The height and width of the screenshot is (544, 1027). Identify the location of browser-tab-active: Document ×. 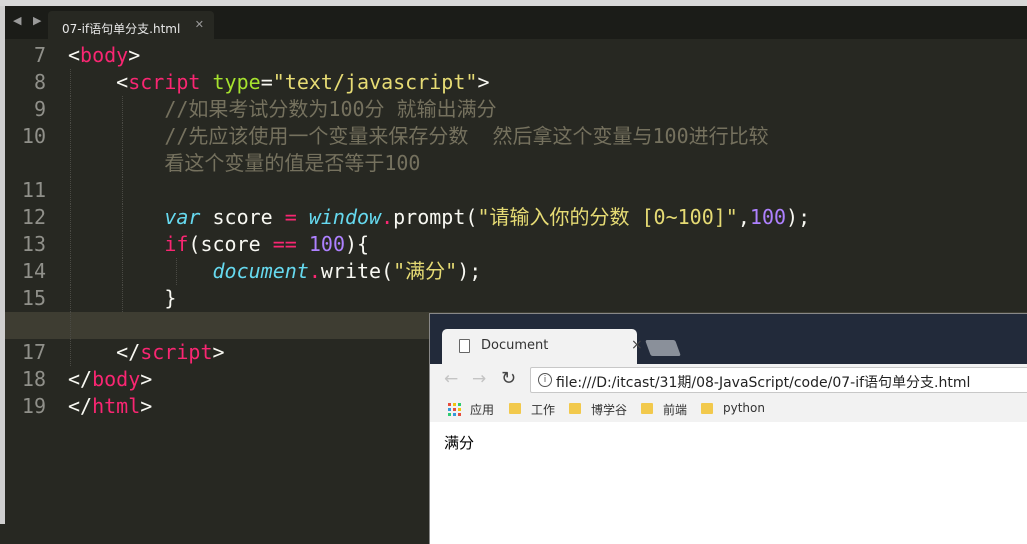
(542, 346).